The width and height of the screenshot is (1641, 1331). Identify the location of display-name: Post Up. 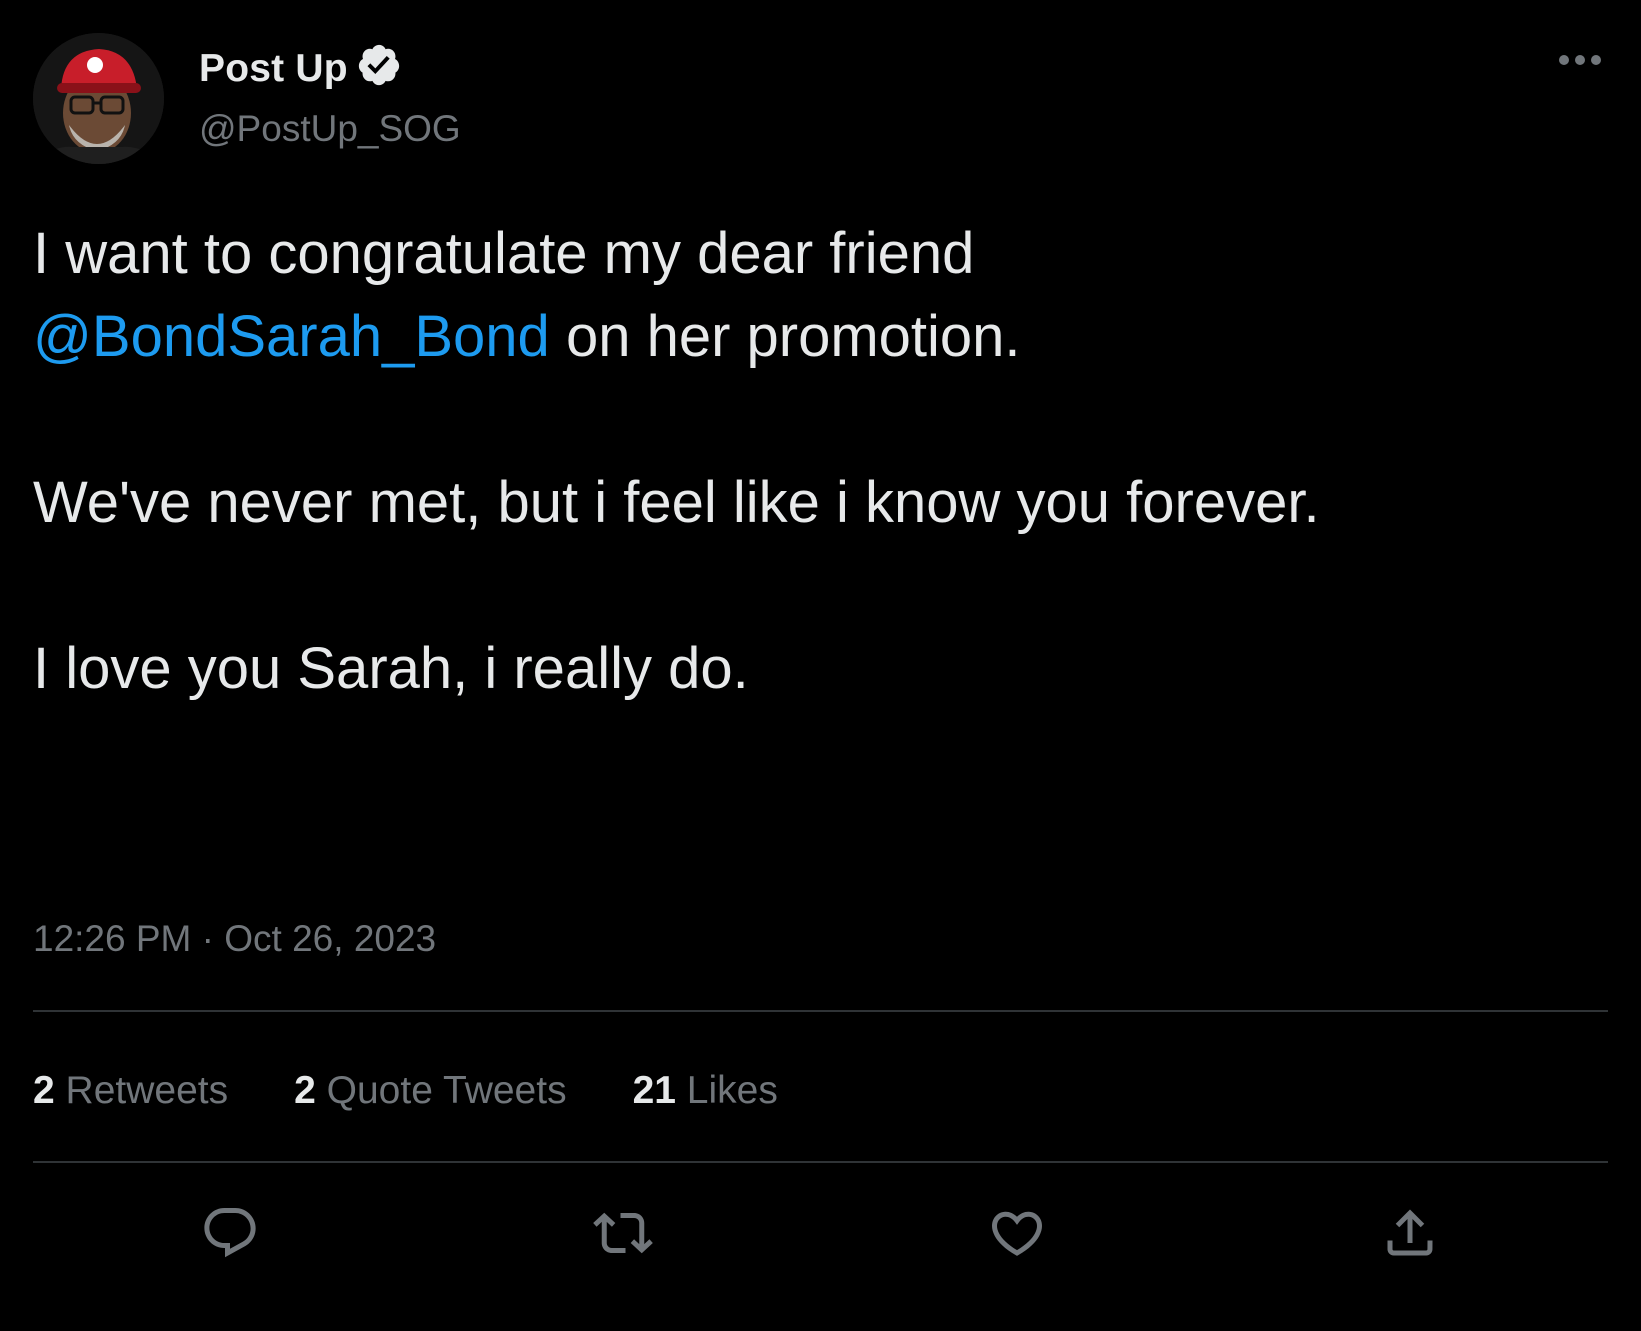
(273, 69).